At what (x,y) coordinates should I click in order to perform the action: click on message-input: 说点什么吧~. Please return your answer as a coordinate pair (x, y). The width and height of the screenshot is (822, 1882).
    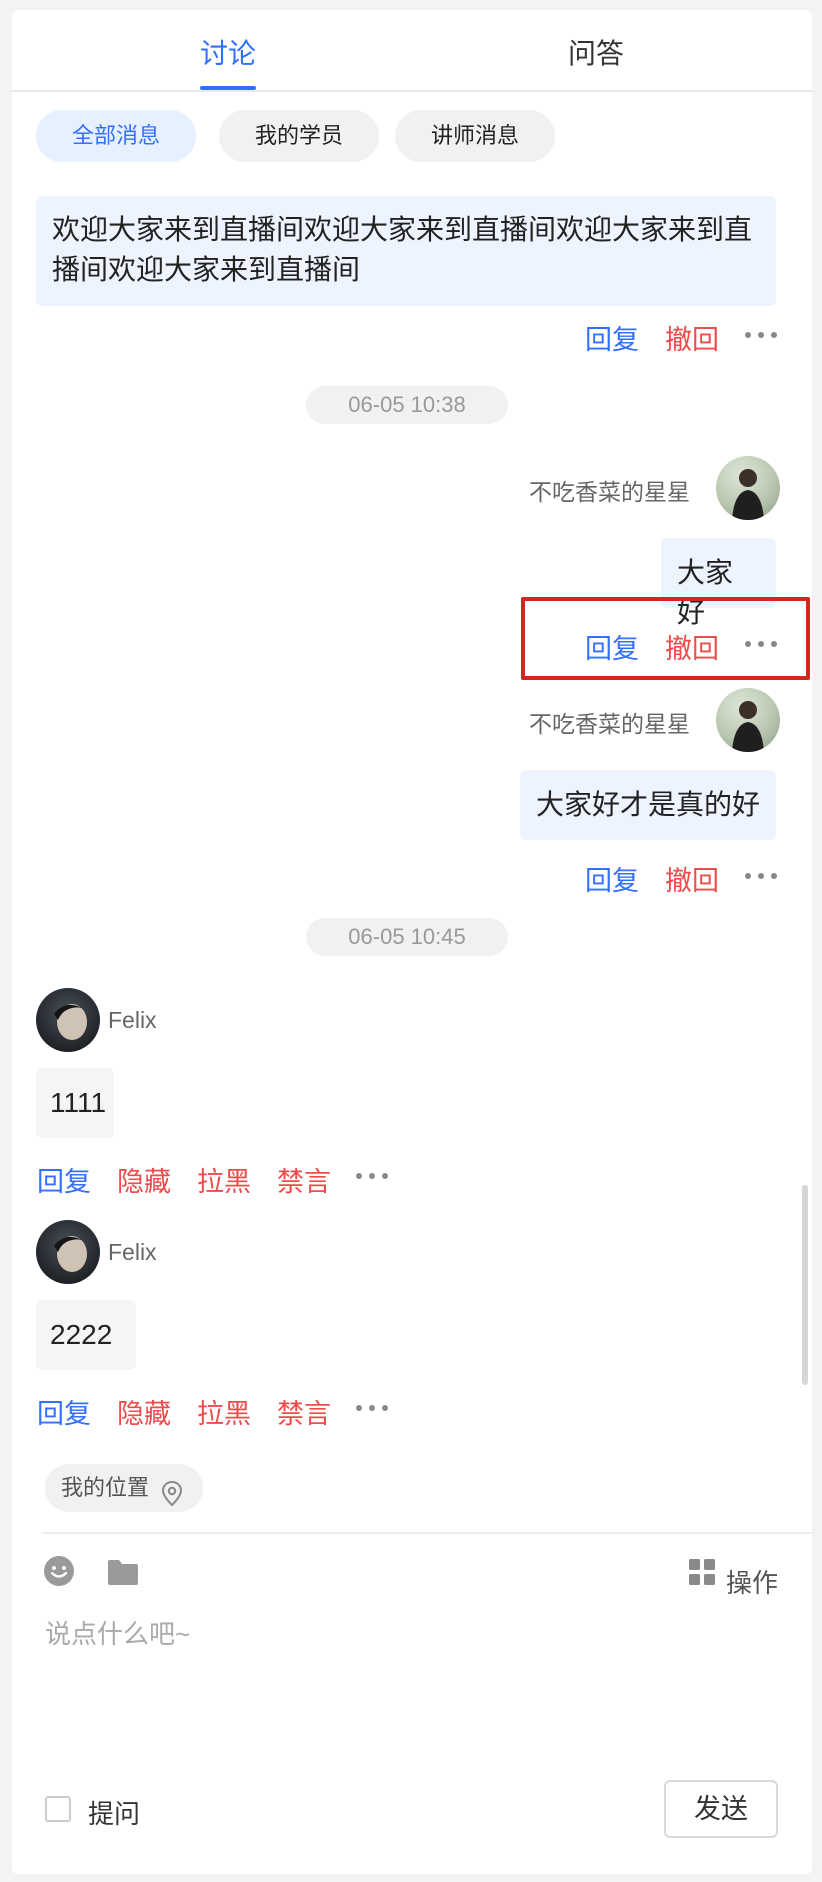
    Looking at the image, I should click on (117, 1632).